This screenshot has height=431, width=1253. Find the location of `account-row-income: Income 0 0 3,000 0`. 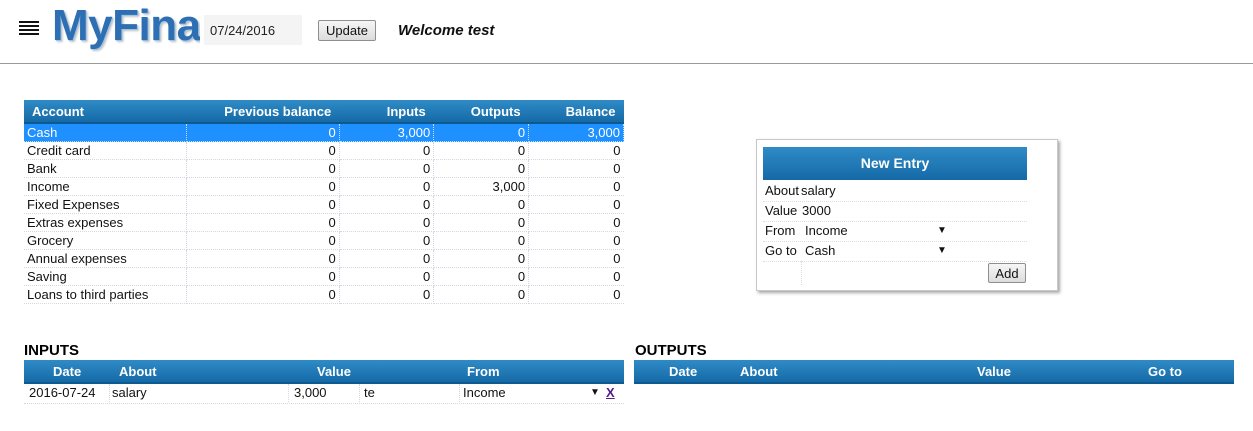

account-row-income: Income 0 0 3,000 0 is located at coordinates (324, 186).